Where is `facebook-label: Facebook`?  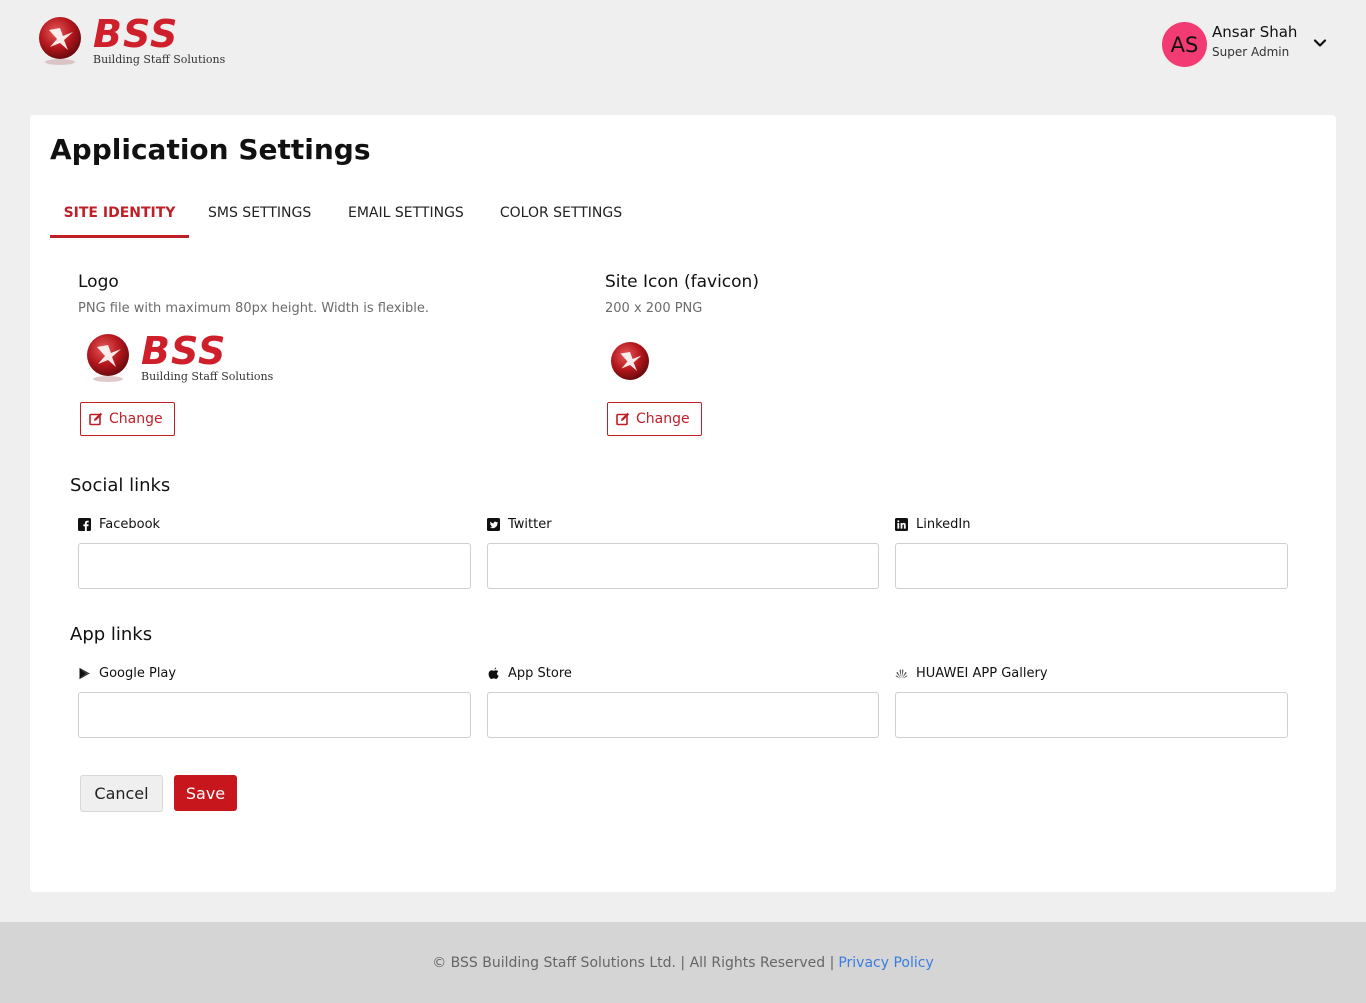
facebook-label: Facebook is located at coordinates (119, 524).